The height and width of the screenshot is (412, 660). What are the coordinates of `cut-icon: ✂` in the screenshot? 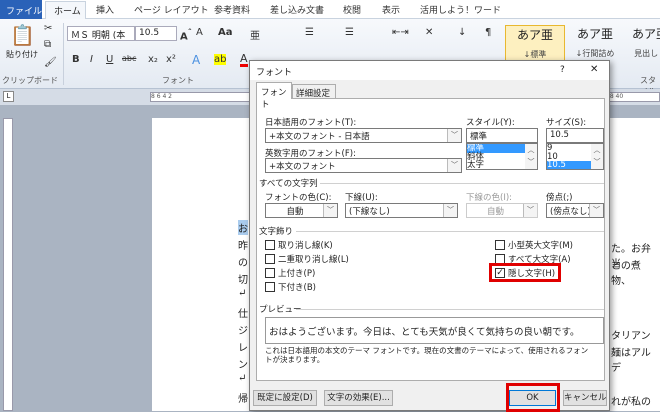 It's located at (48, 28).